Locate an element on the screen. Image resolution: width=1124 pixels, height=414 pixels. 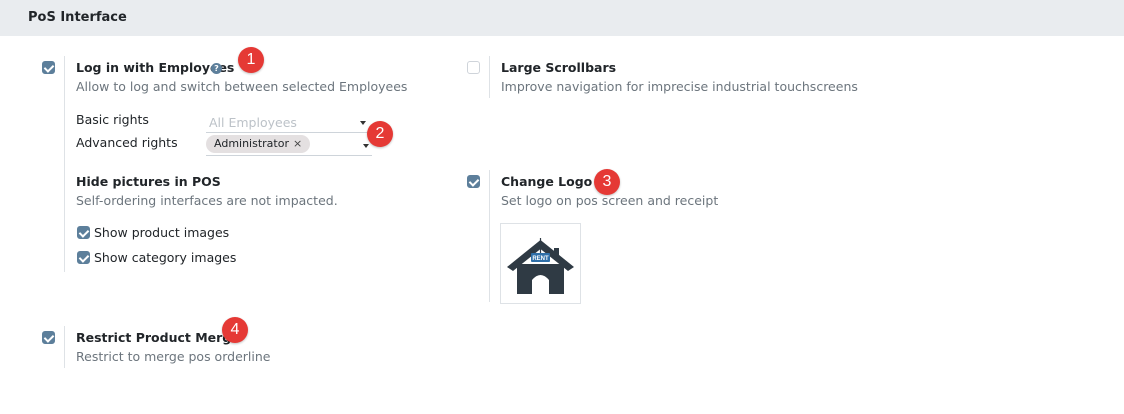
show-category-images-checkbox is located at coordinates (83, 257).